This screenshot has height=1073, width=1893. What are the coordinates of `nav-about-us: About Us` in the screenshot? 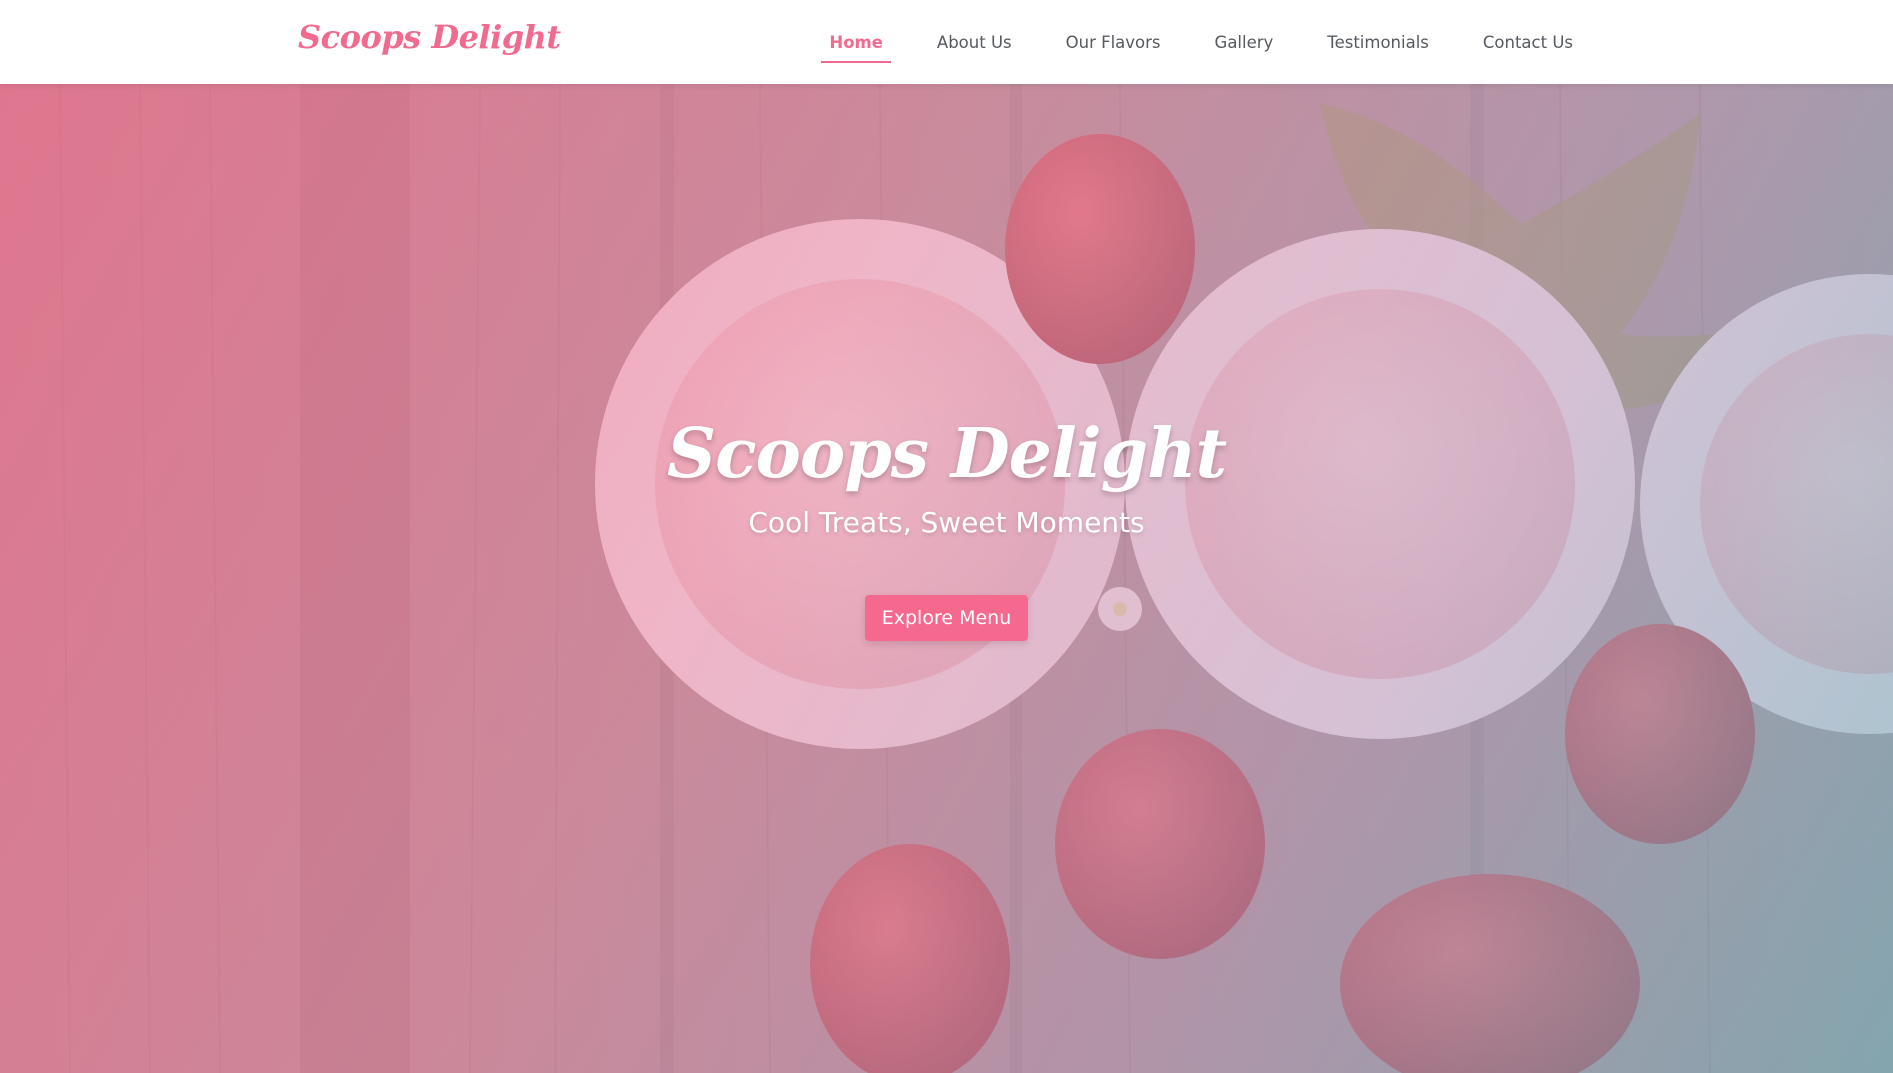 It's located at (974, 42).